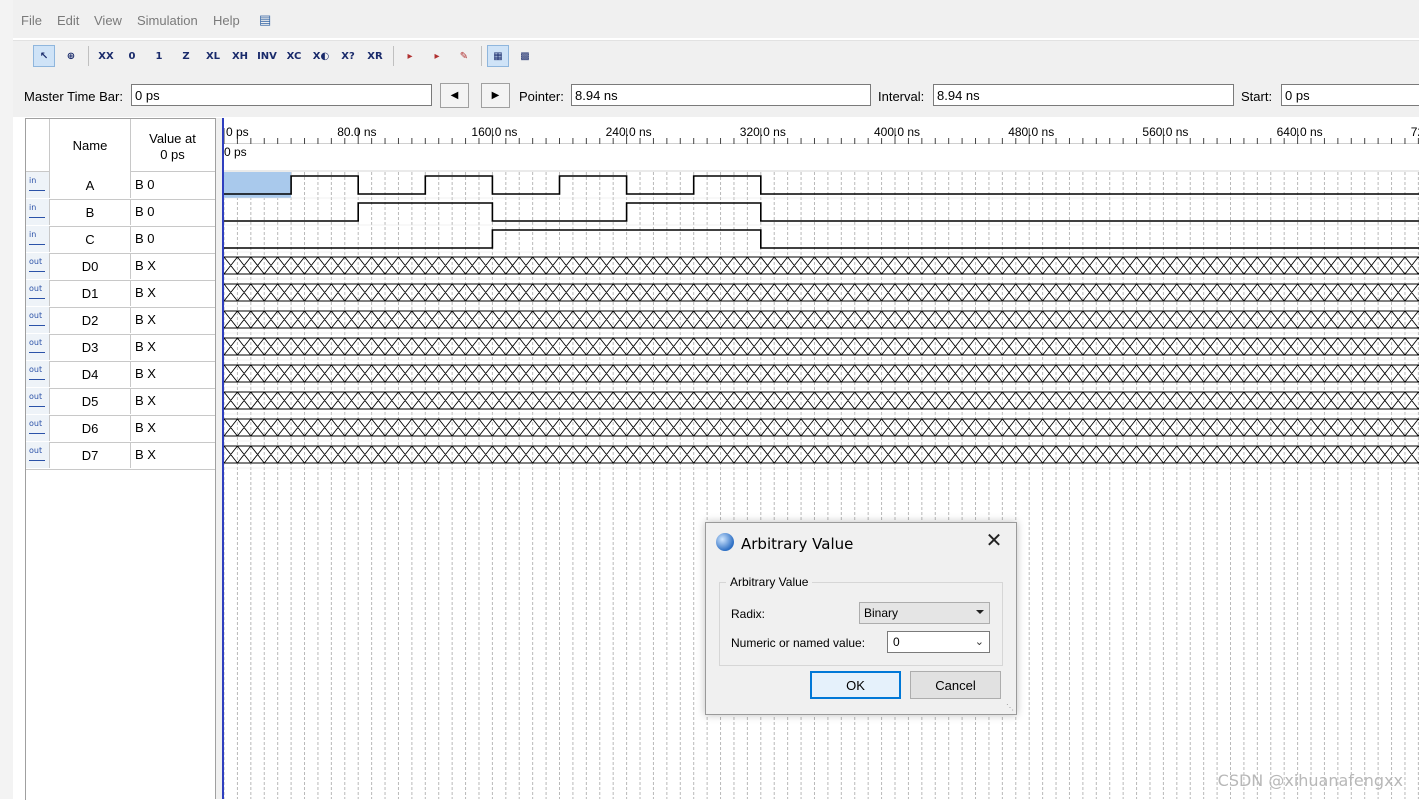  What do you see at coordinates (120, 375) in the screenshot?
I see `signal-row: out D4 B X` at bounding box center [120, 375].